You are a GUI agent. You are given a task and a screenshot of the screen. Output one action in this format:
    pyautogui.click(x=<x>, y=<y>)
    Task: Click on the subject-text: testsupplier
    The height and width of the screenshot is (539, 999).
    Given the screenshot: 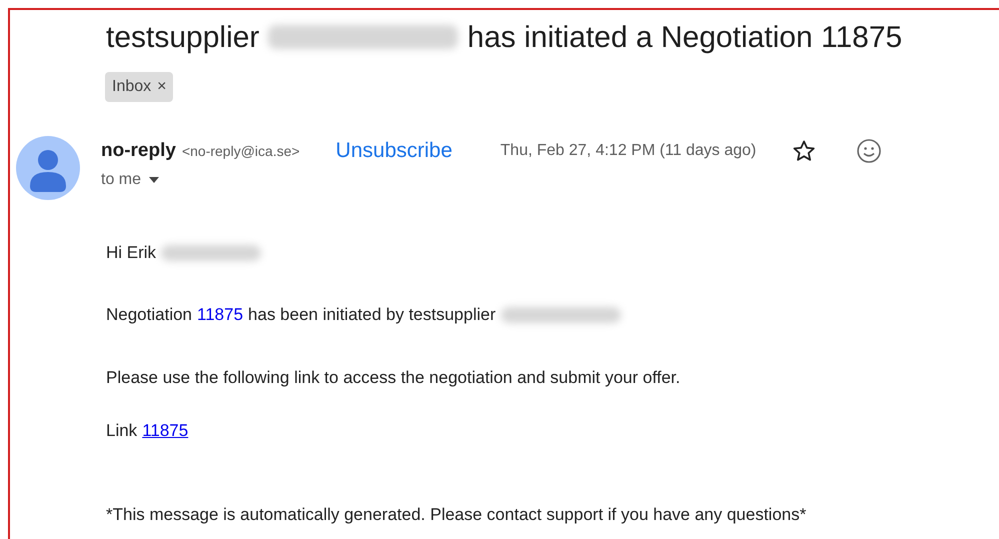 What is the action you would take?
    pyautogui.click(x=183, y=38)
    